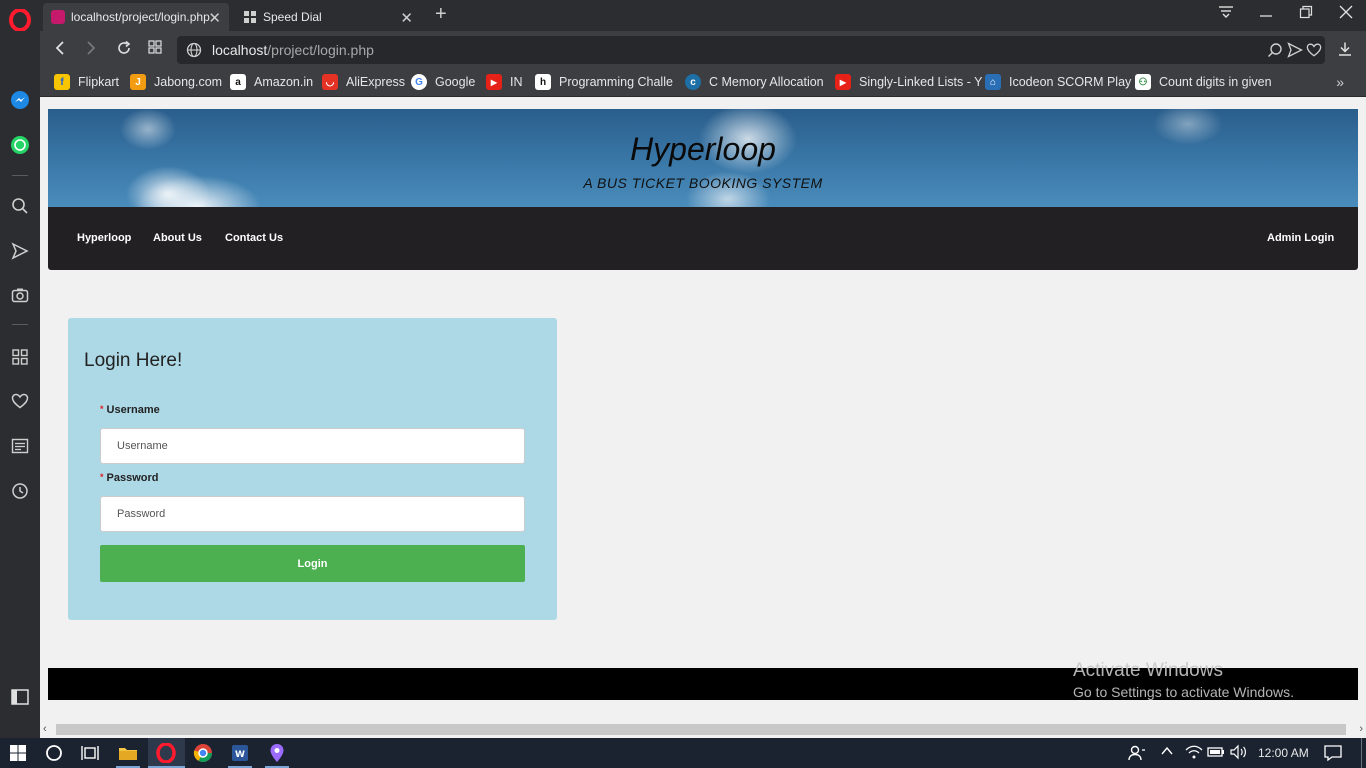 This screenshot has width=1366, height=768. What do you see at coordinates (1314, 52) in the screenshot?
I see `bookmark-heart-icon` at bounding box center [1314, 52].